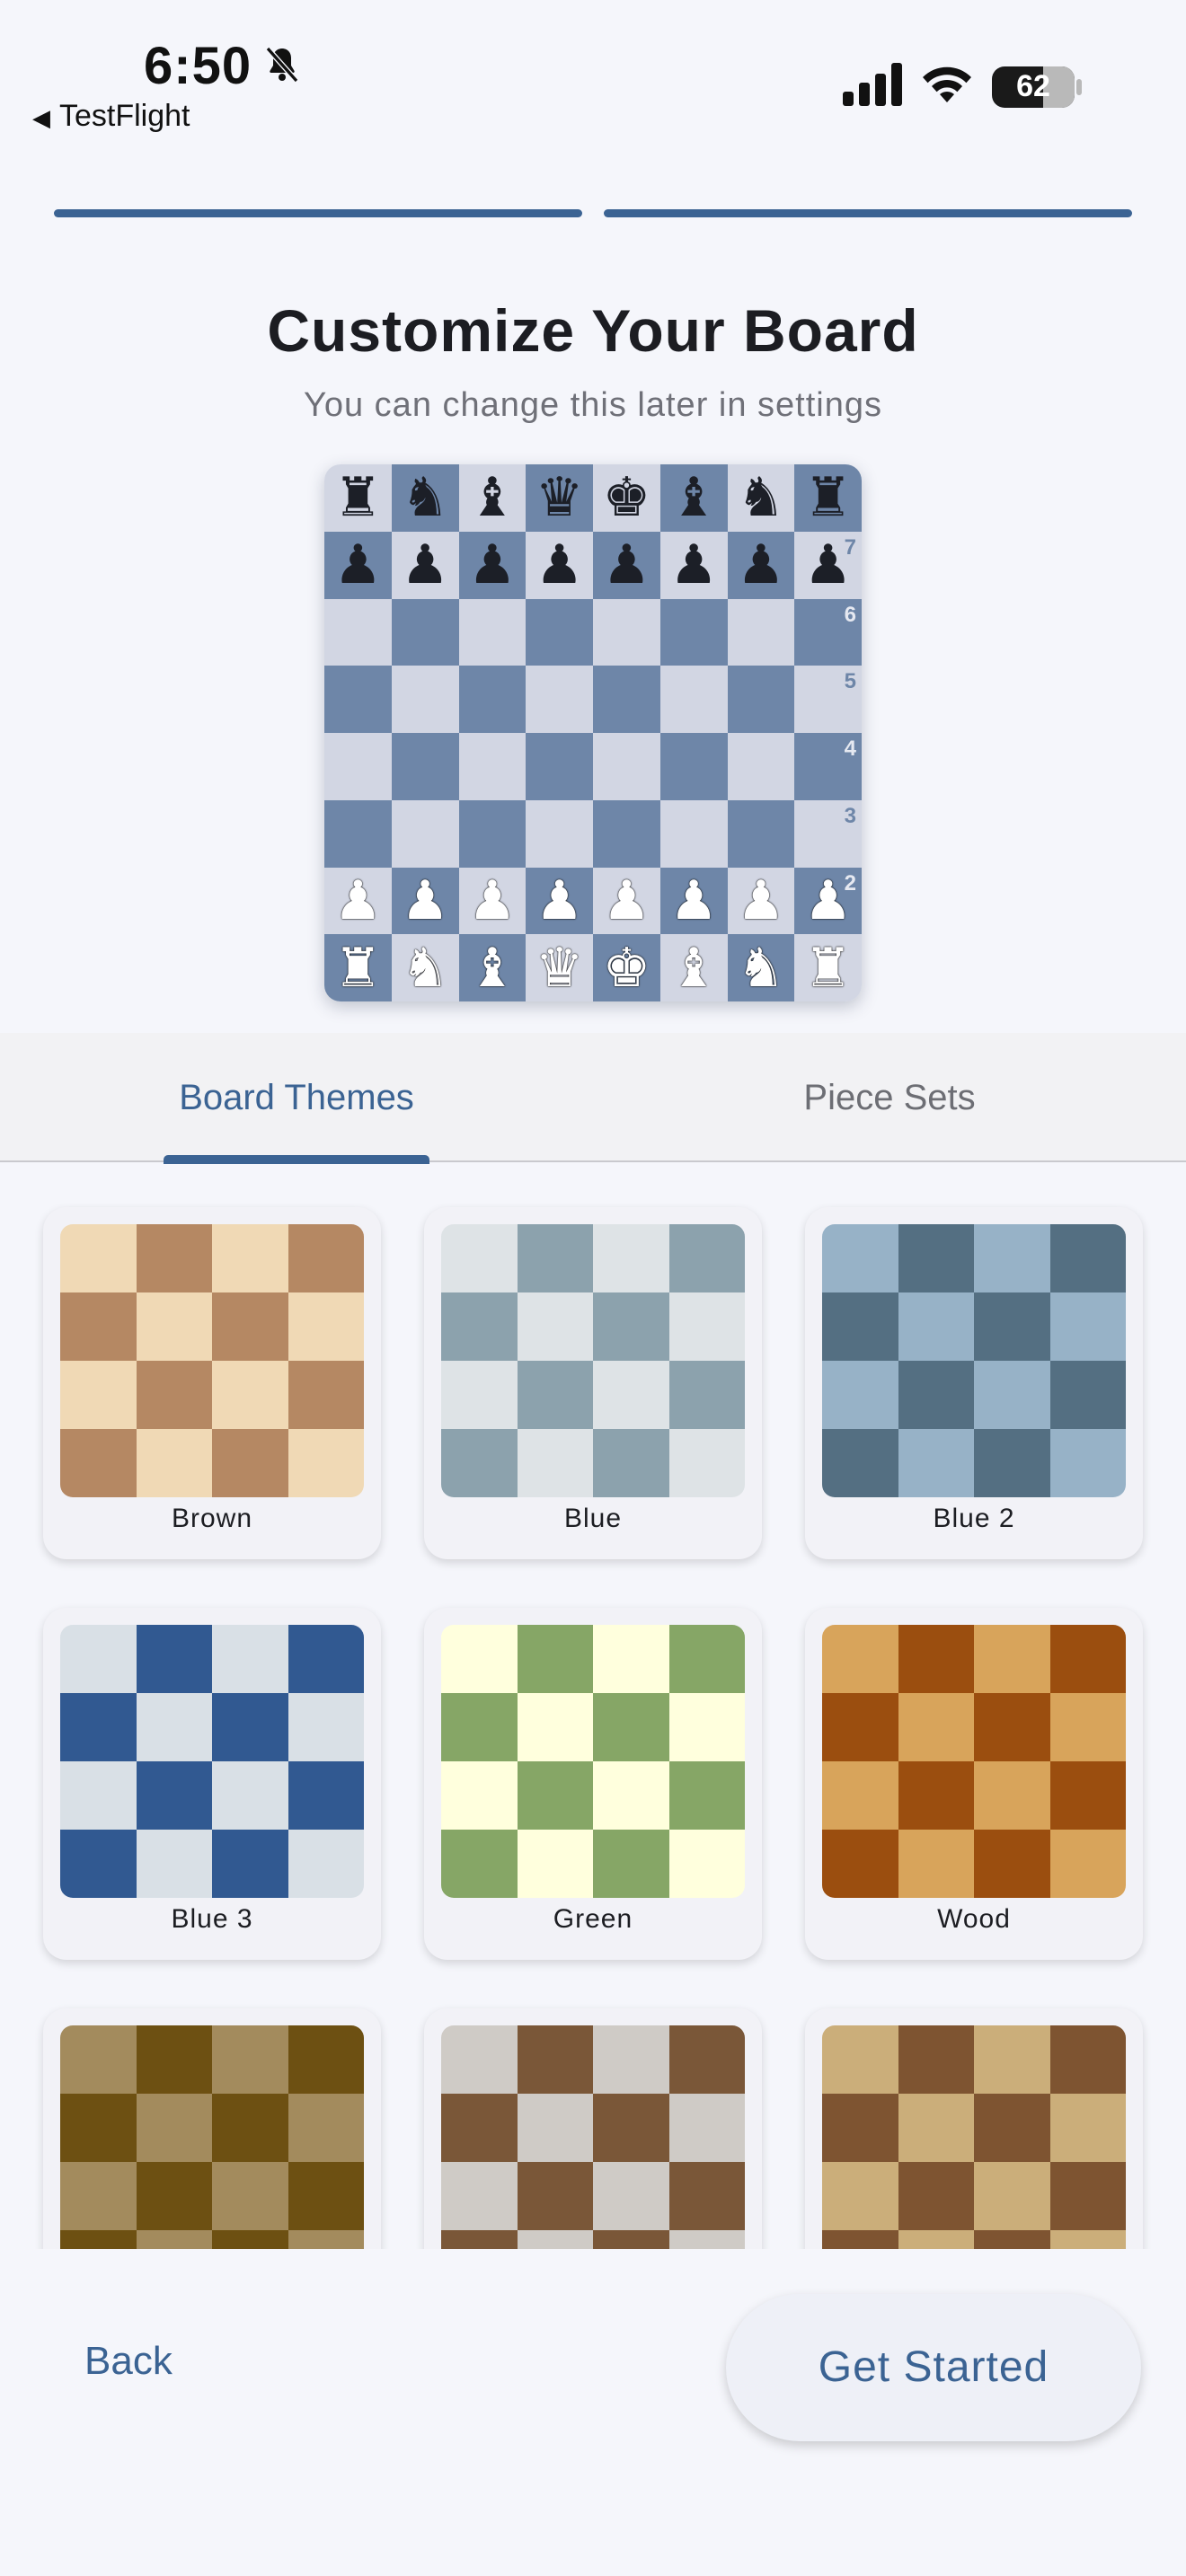 The height and width of the screenshot is (2576, 1186). I want to click on board-square: 4, so click(828, 766).